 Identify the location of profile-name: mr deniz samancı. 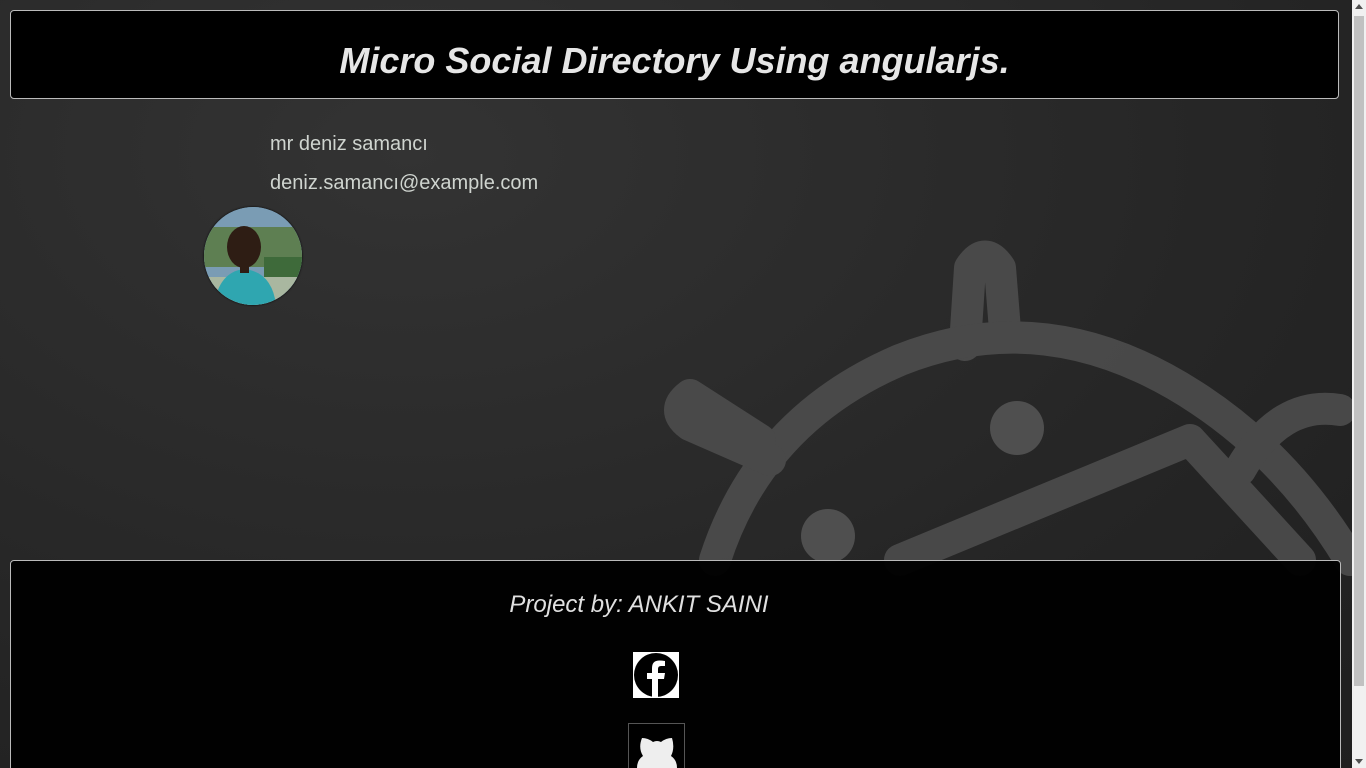
(349, 144).